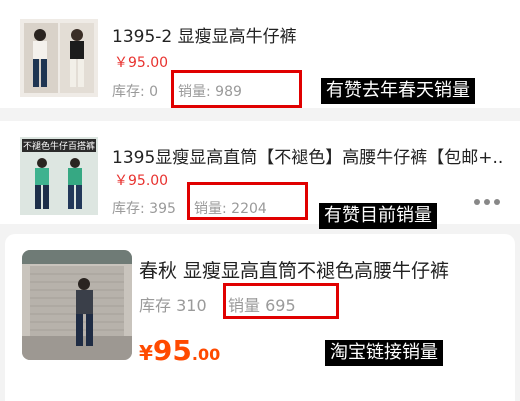 The image size is (520, 401). Describe the element at coordinates (378, 216) in the screenshot. I see `annotation-label-2: 有赞目前销量` at that location.